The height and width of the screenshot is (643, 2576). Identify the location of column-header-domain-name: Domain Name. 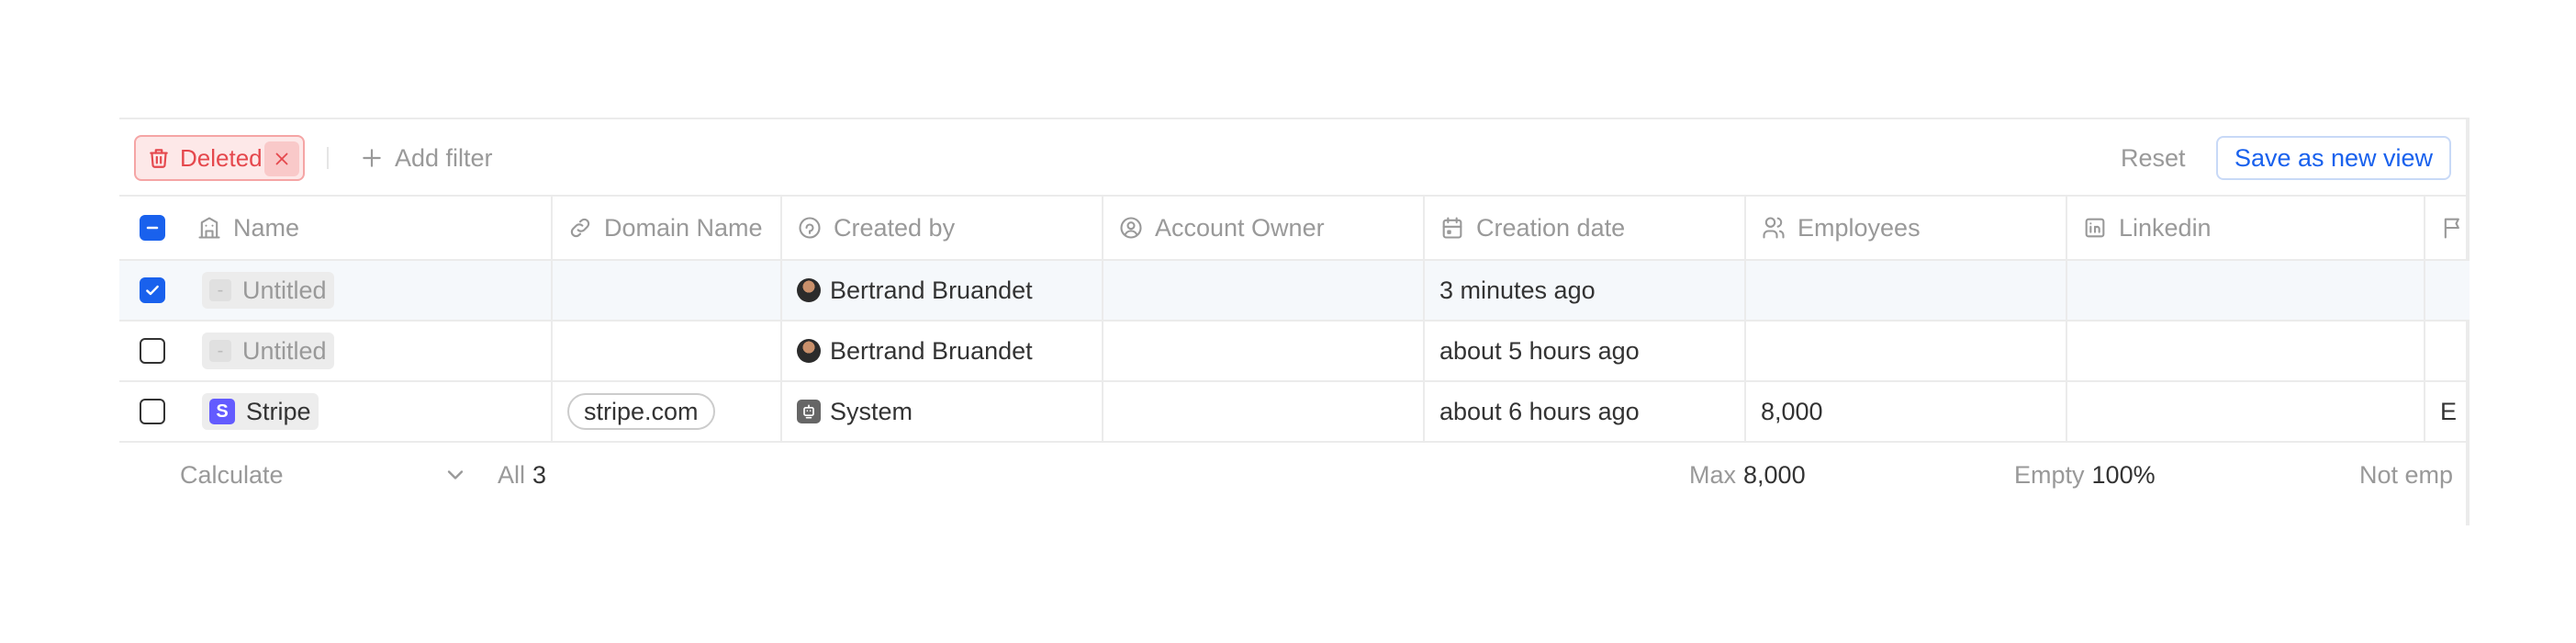
(667, 228).